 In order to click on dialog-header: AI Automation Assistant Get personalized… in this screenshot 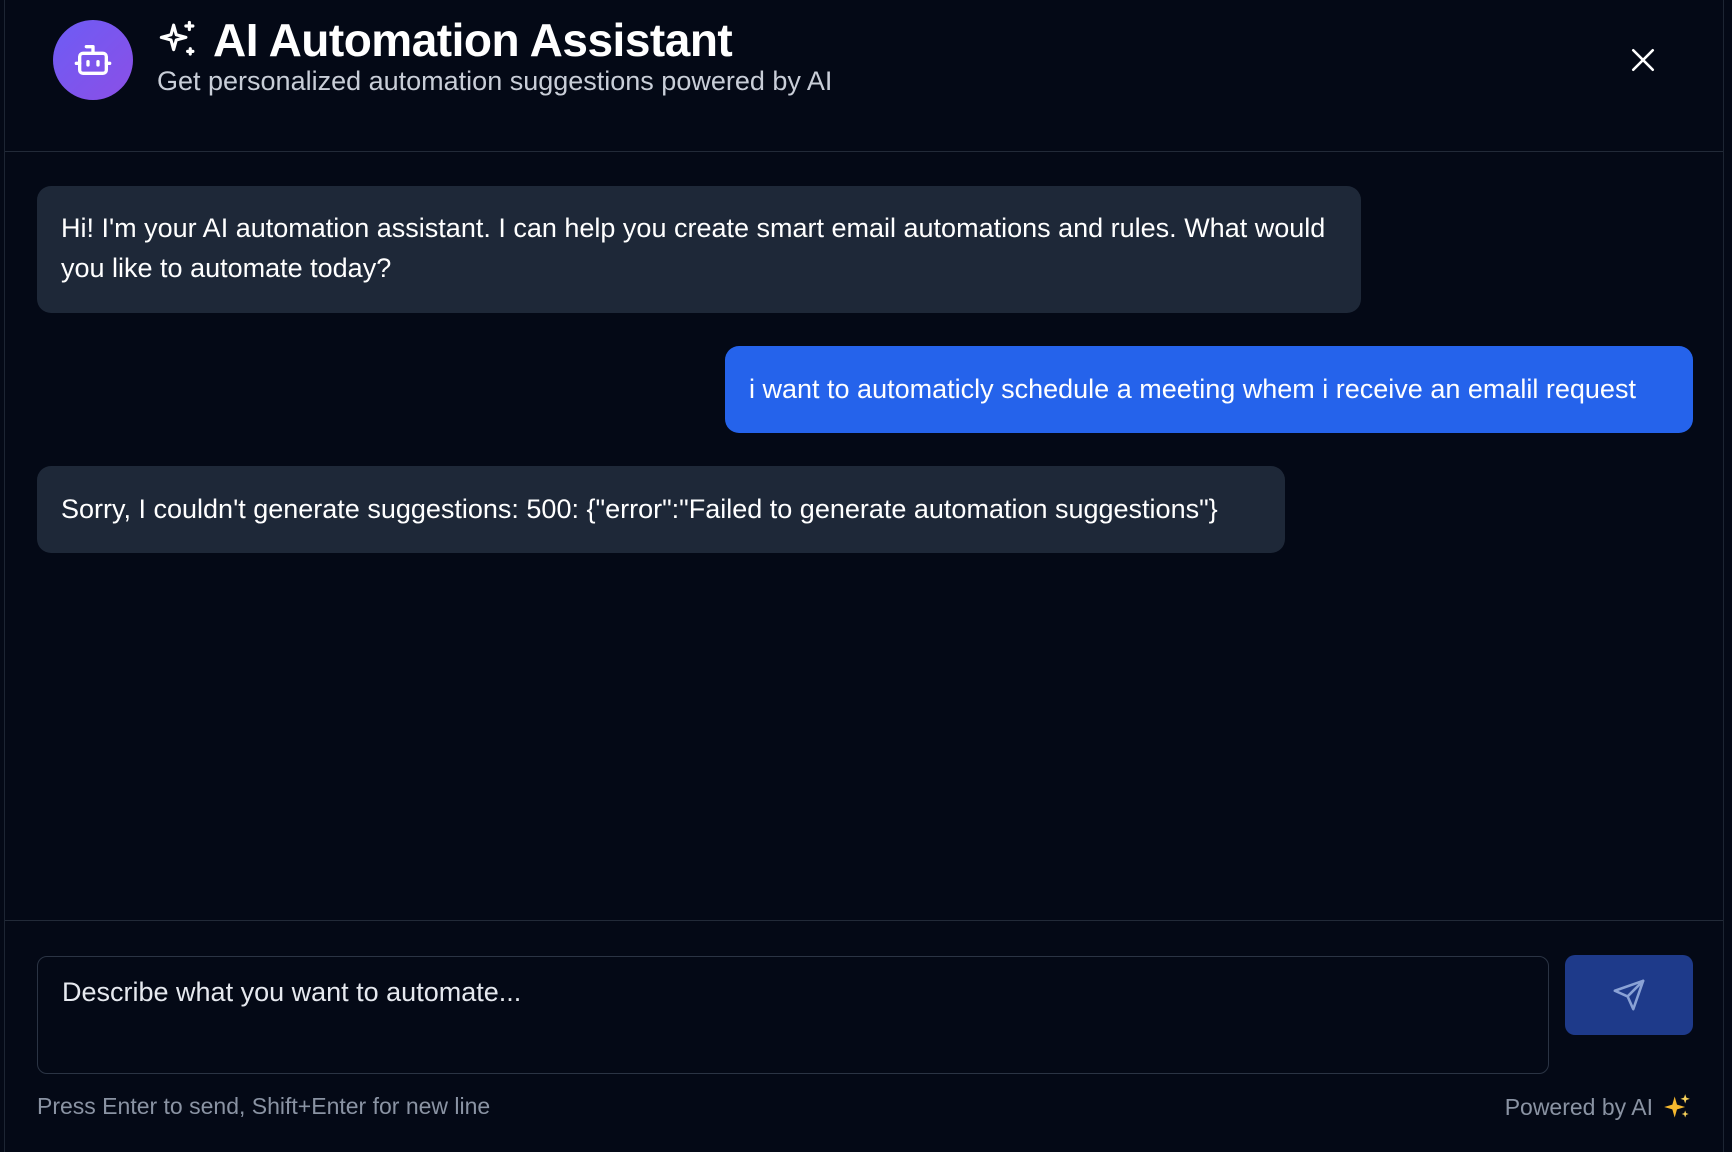, I will do `click(864, 76)`.